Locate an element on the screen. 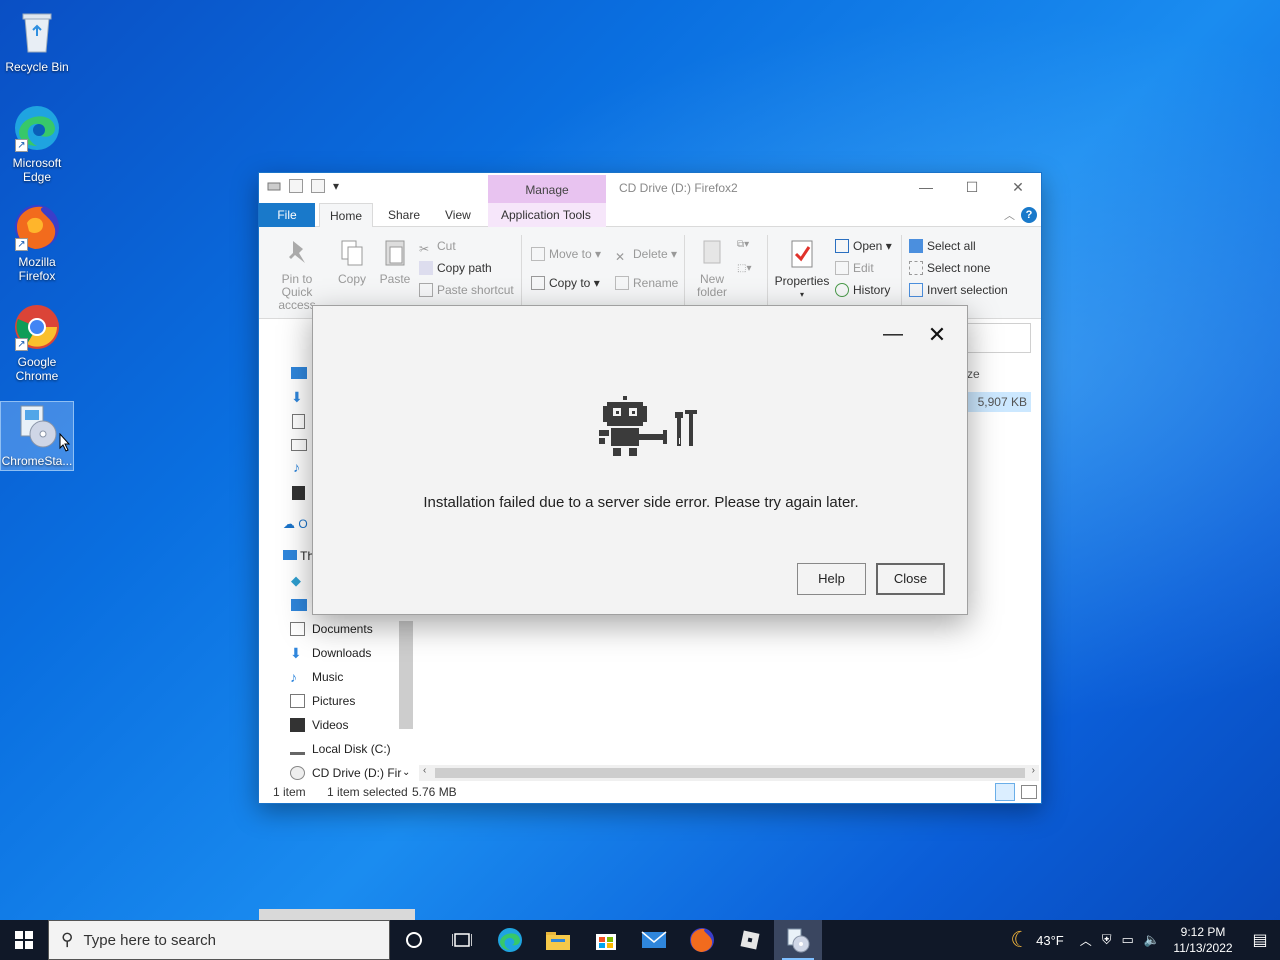 Image resolution: width=1280 pixels, height=960 pixels. nav-music: ♪ Music is located at coordinates (316, 677).